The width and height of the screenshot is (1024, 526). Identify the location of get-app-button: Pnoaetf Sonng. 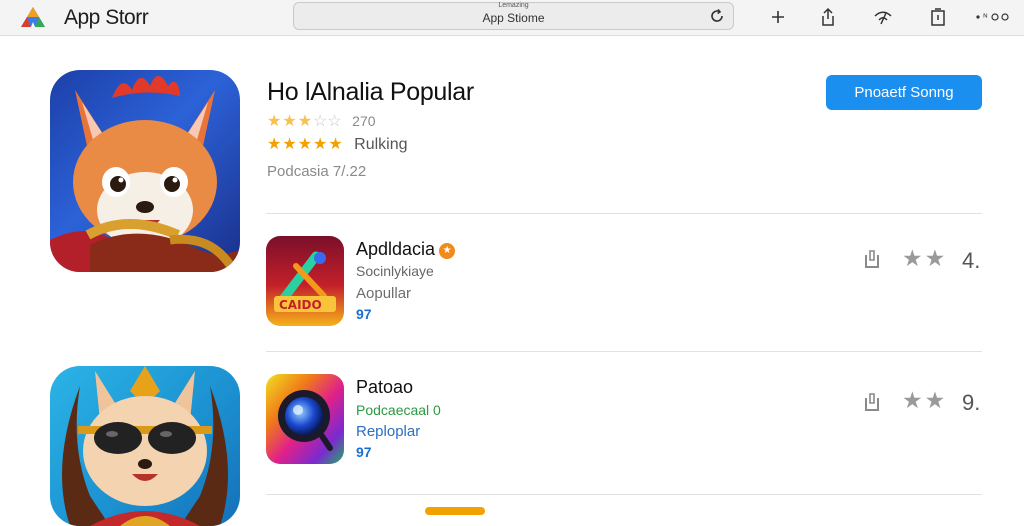
(904, 92).